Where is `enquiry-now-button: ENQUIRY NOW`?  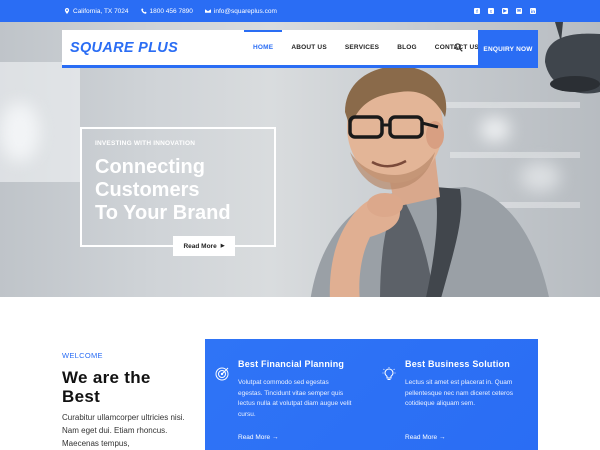 enquiry-now-button: ENQUIRY NOW is located at coordinates (508, 49).